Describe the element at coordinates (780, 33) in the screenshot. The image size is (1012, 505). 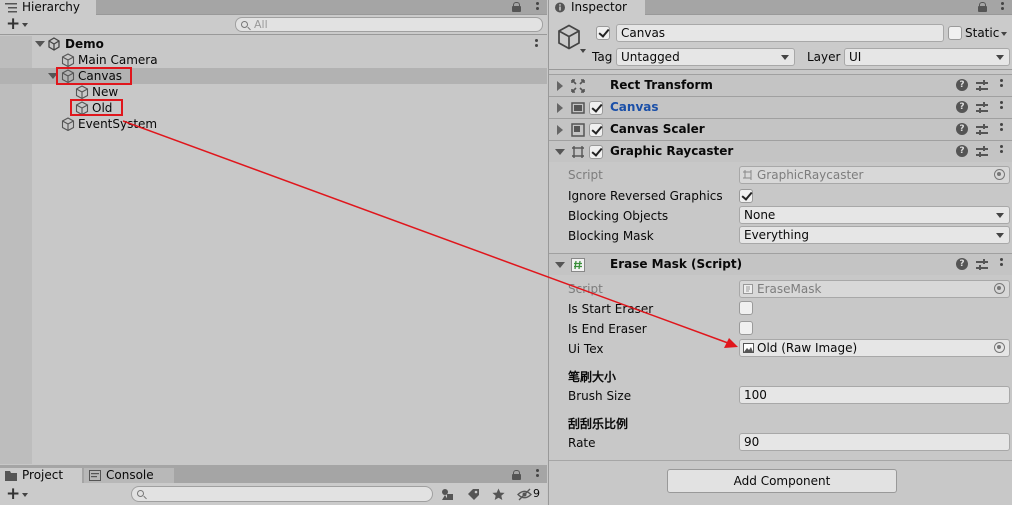
I see `object-name-input: Canvas` at that location.